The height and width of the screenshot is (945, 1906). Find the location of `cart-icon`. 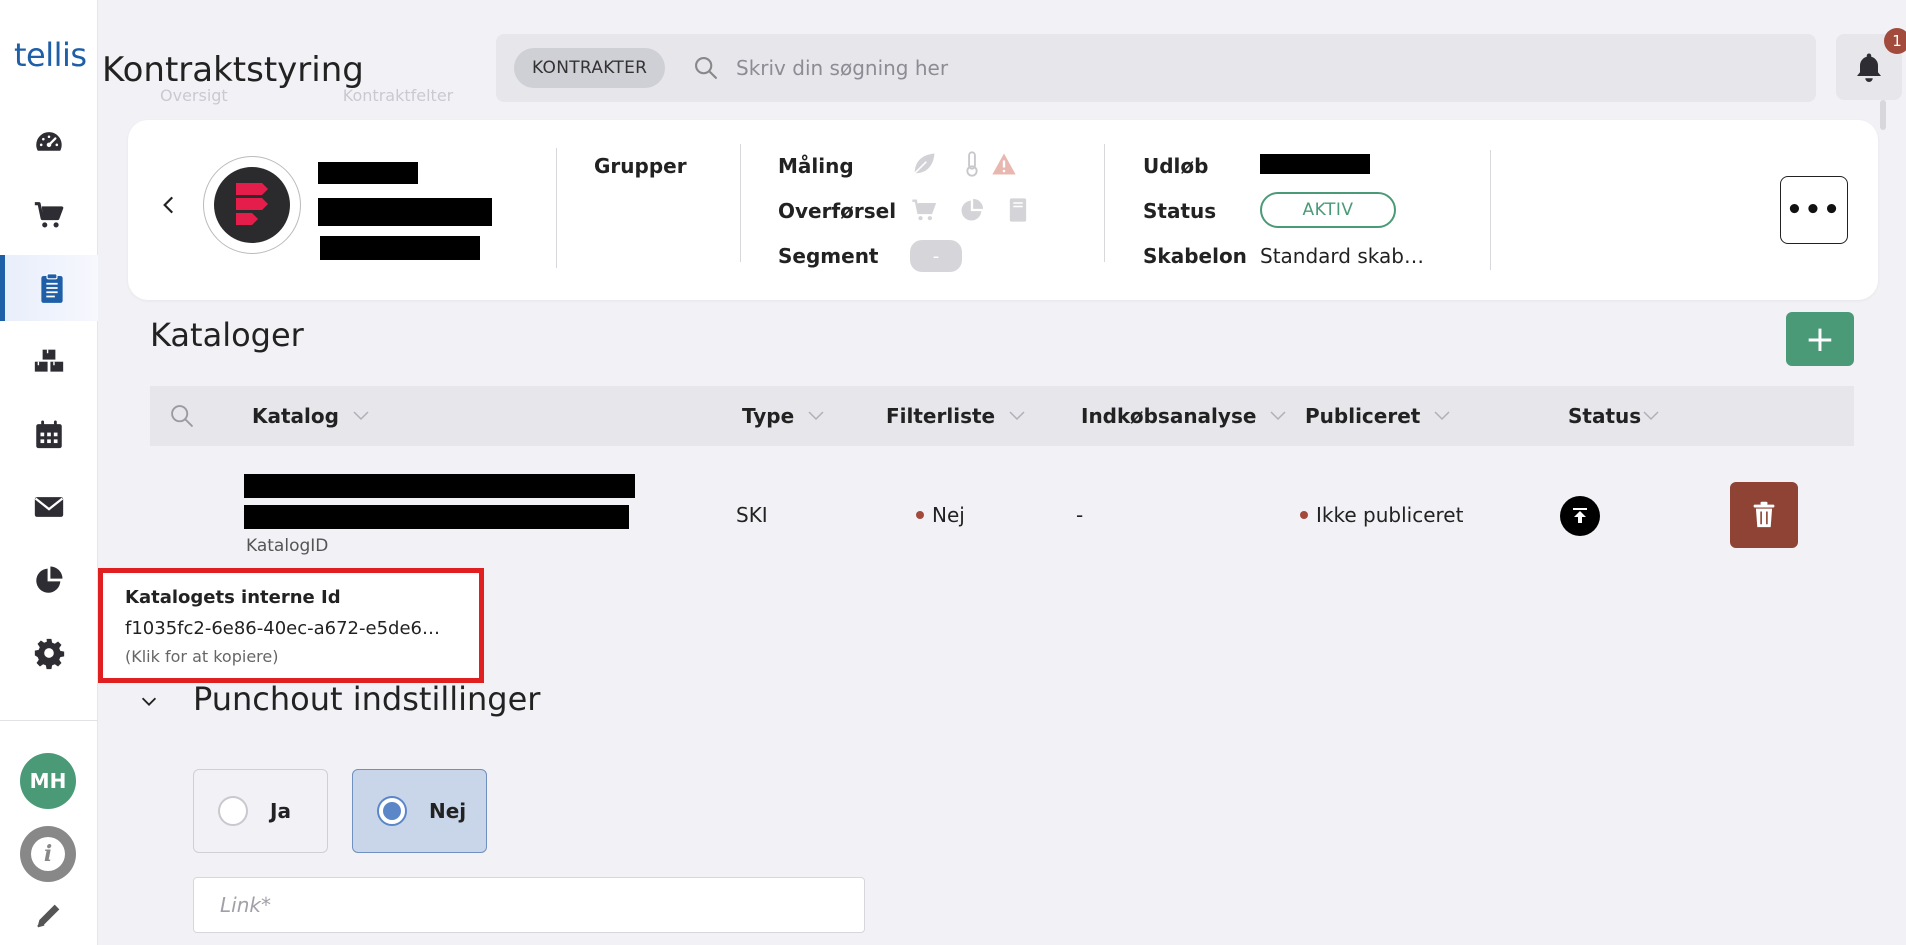

cart-icon is located at coordinates (49, 215).